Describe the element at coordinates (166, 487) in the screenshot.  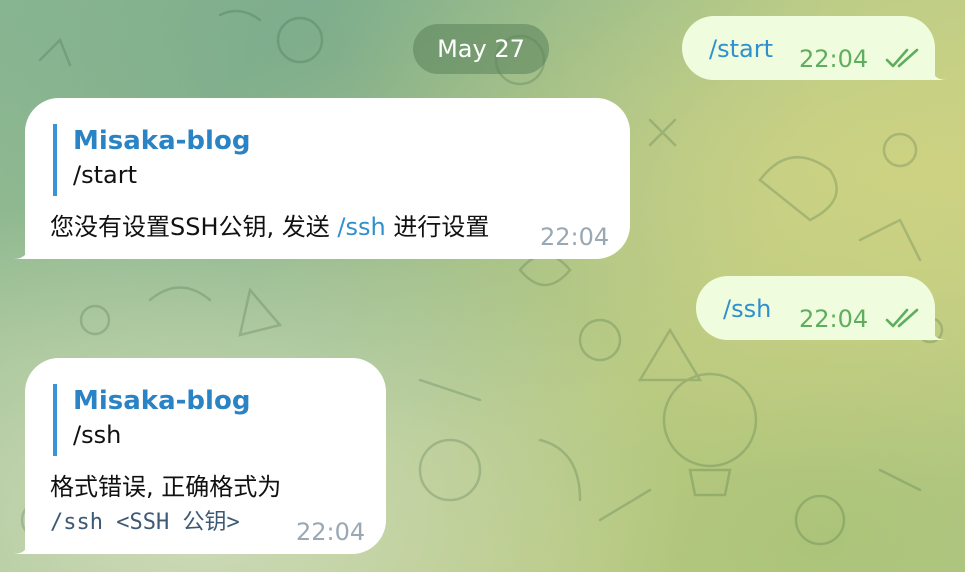
I see `message-text: 格式错误, 正确格式为` at that location.